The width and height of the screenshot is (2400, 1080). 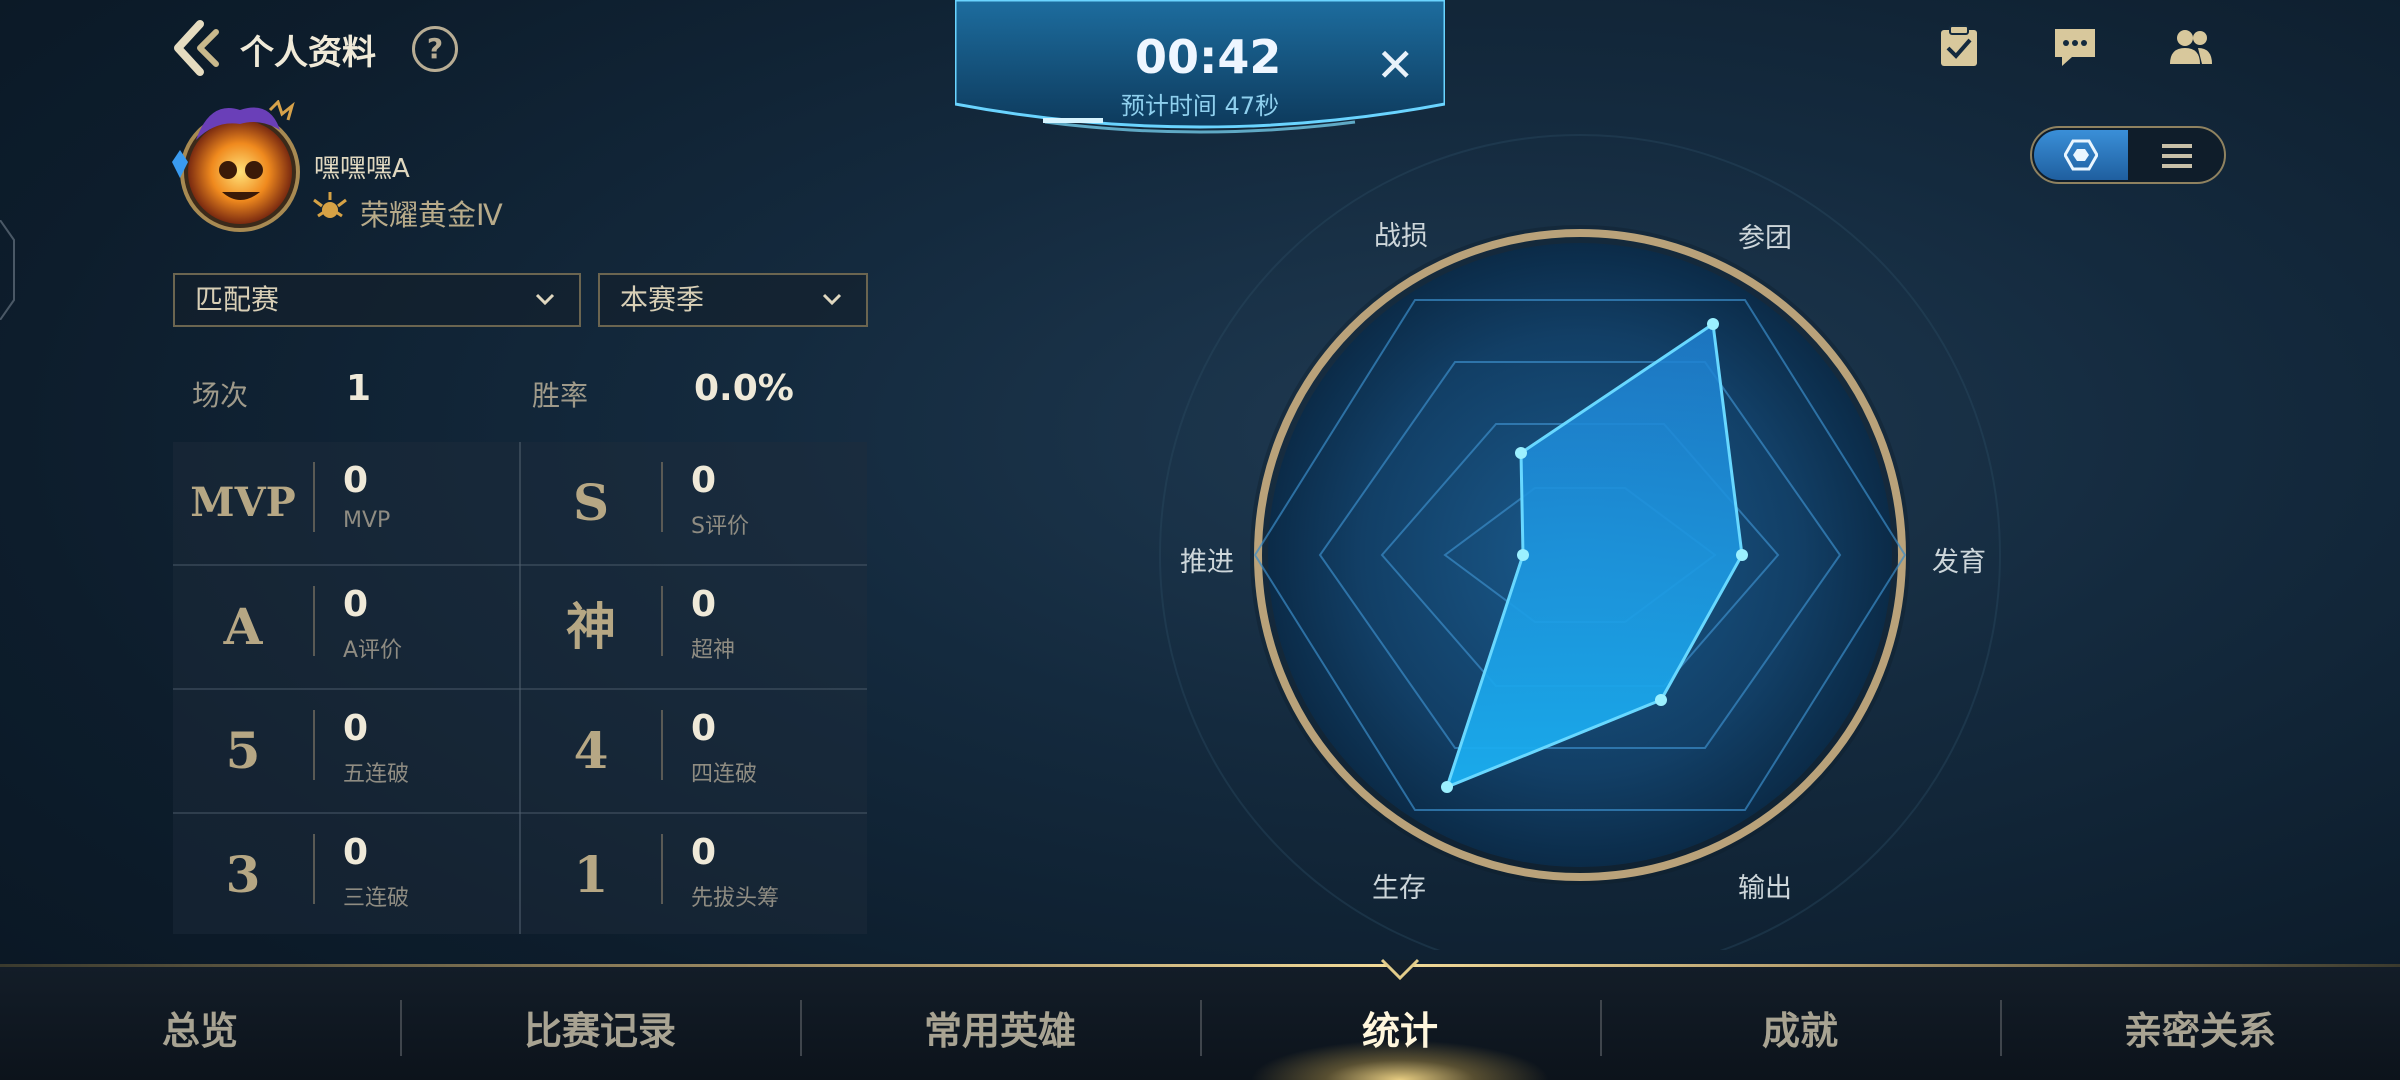 What do you see at coordinates (1765, 238) in the screenshot?
I see `radar-label-teamfight: 参团` at bounding box center [1765, 238].